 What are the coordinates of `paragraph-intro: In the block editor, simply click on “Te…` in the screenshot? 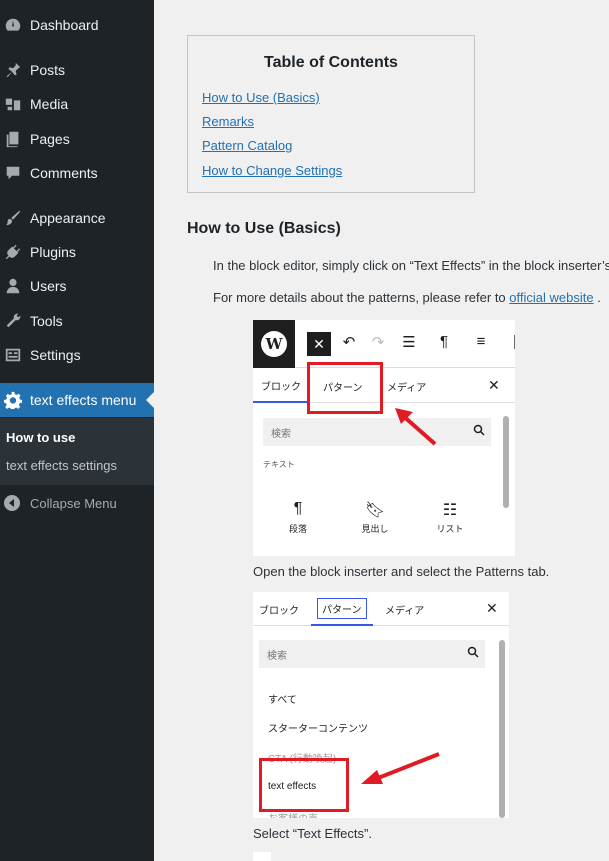 It's located at (411, 265).